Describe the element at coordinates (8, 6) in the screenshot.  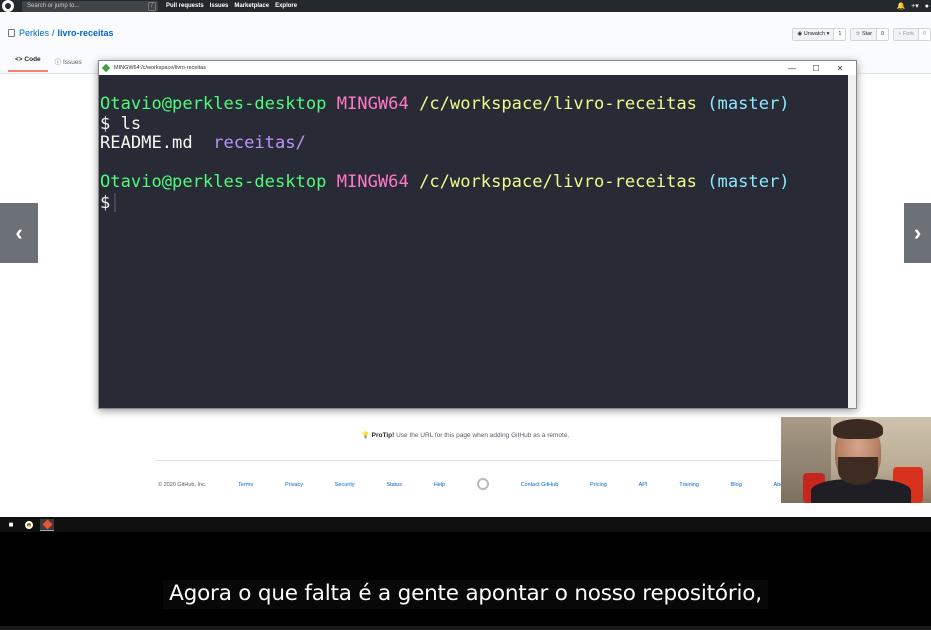
I see `github-logo-icon` at that location.